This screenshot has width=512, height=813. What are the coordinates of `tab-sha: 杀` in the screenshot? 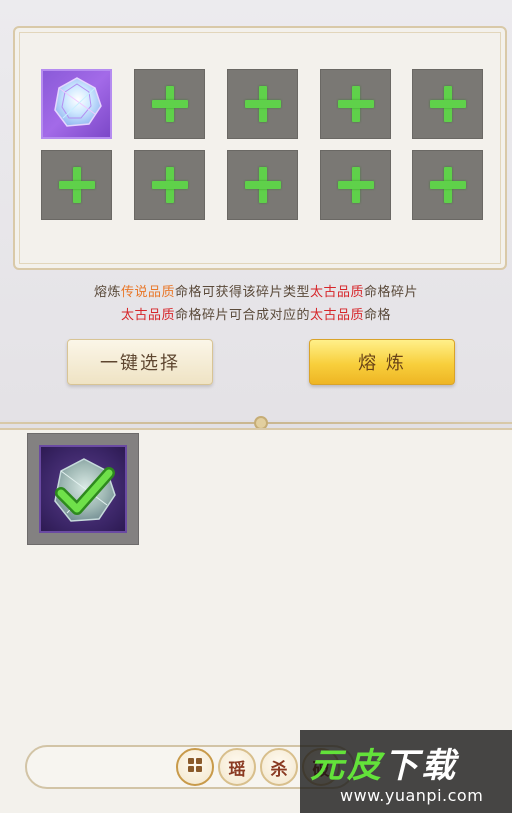 It's located at (279, 767).